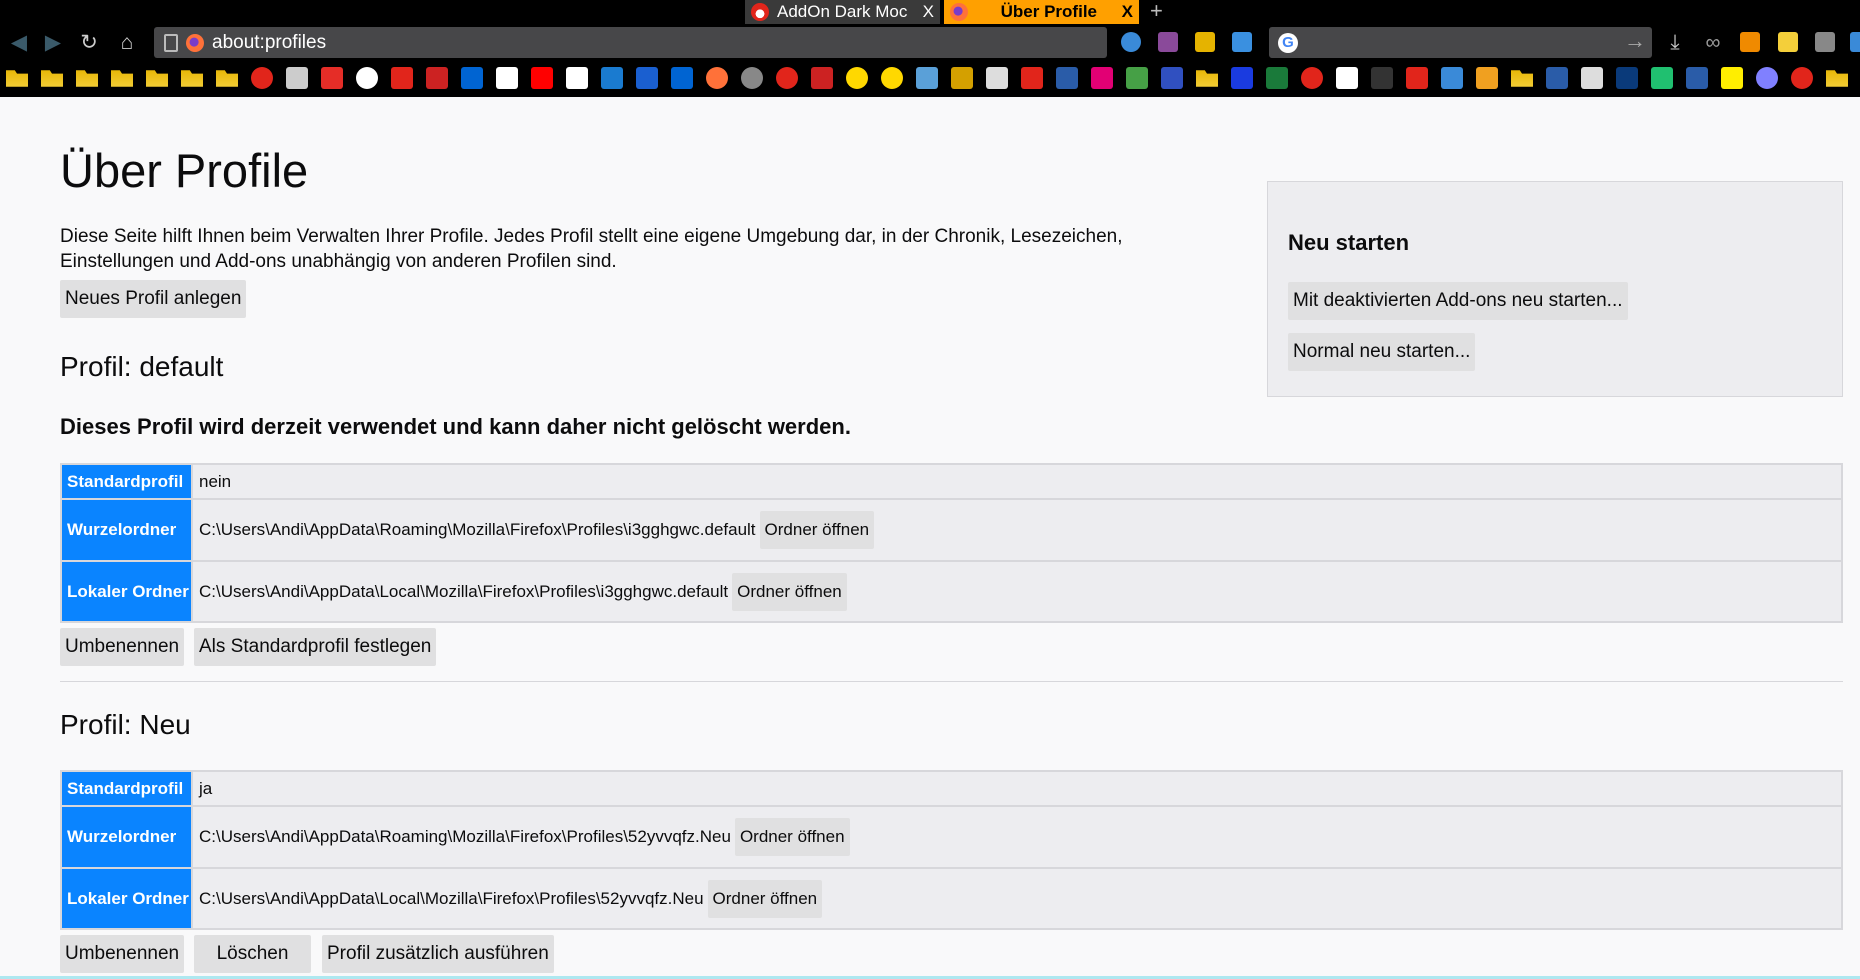 The image size is (1860, 979). What do you see at coordinates (1156, 12) in the screenshot?
I see `new-tab-button: +` at bounding box center [1156, 12].